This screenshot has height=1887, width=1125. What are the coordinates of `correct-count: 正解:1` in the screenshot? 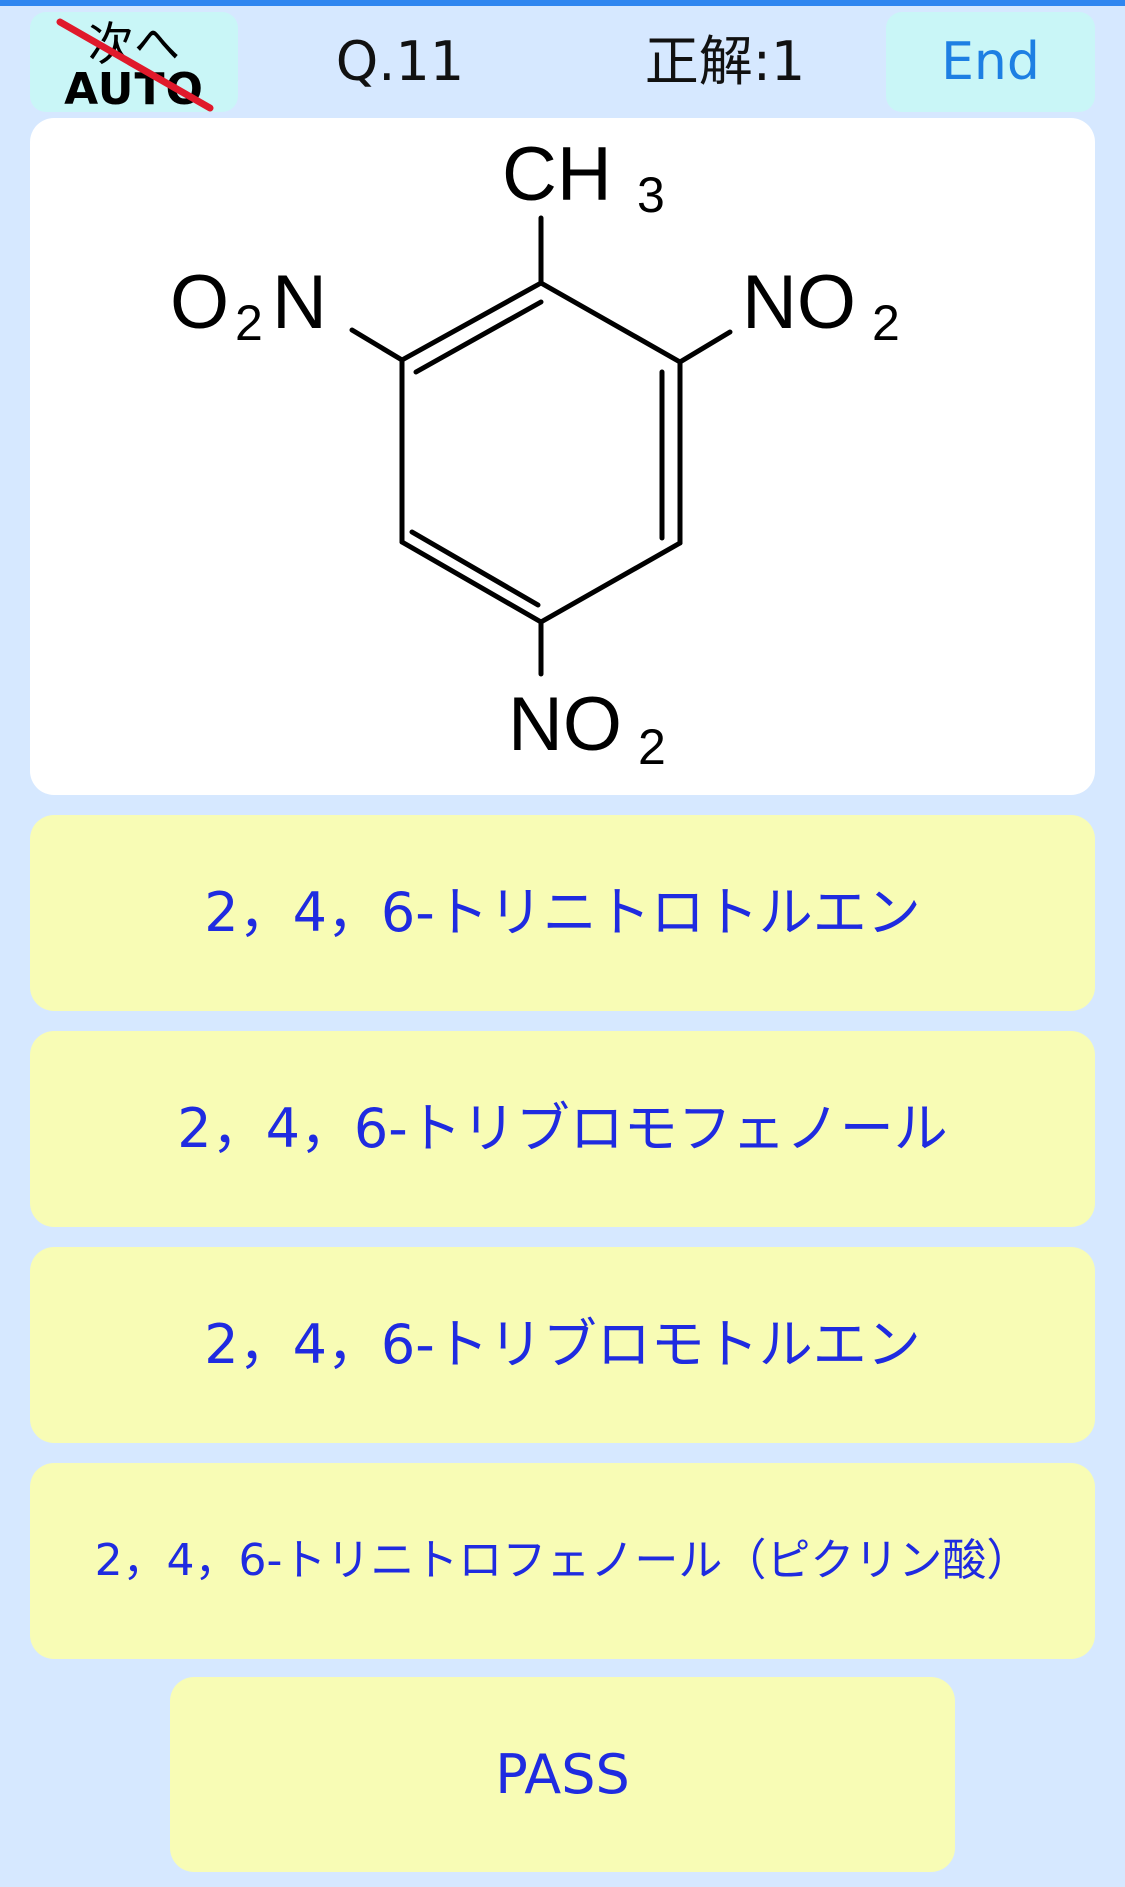 It's located at (725, 61).